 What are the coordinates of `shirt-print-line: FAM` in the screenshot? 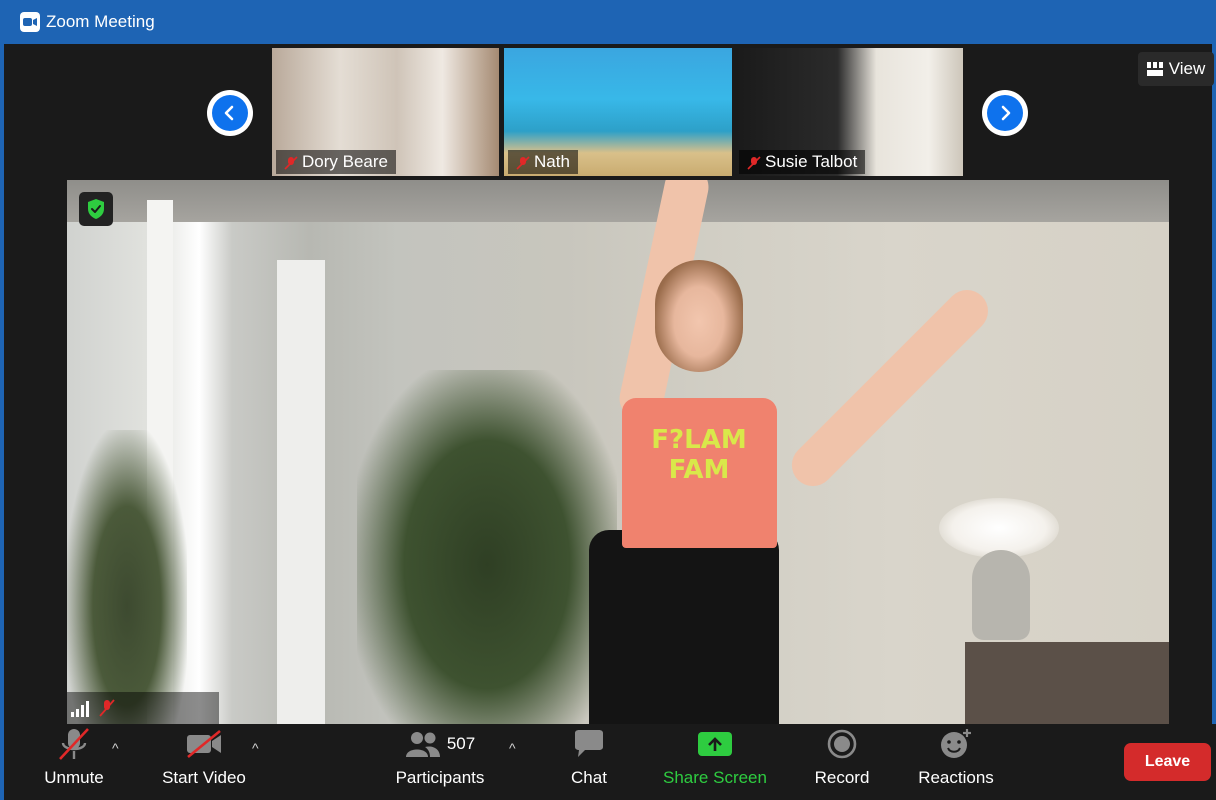 It's located at (699, 470).